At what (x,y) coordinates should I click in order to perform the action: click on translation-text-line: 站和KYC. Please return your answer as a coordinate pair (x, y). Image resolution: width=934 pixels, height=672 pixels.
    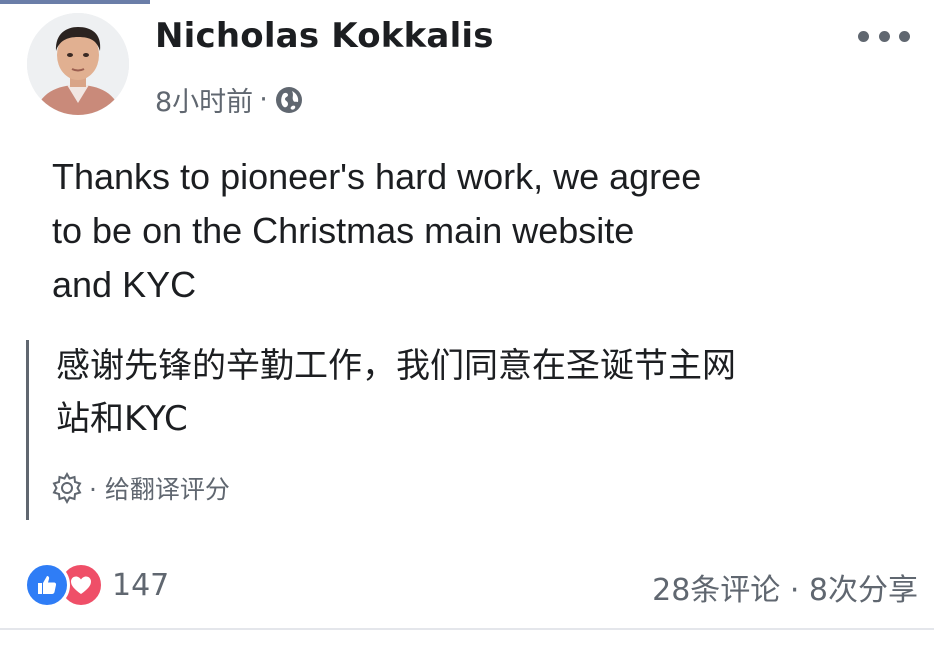
    Looking at the image, I should click on (122, 419).